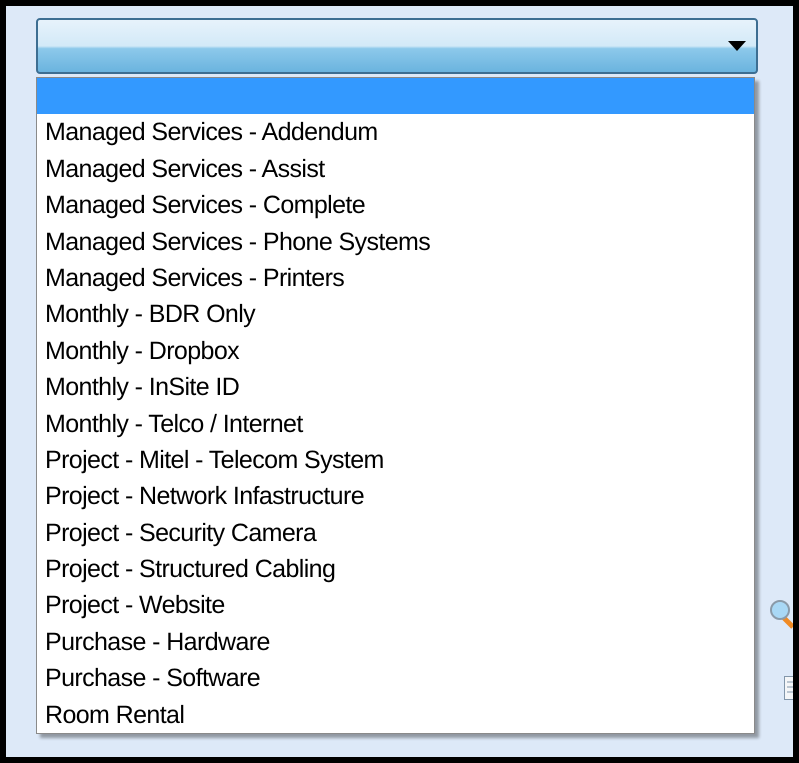 The height and width of the screenshot is (763, 799). Describe the element at coordinates (395, 496) in the screenshot. I see `dropdown-item: Project - Network Infastructure` at that location.